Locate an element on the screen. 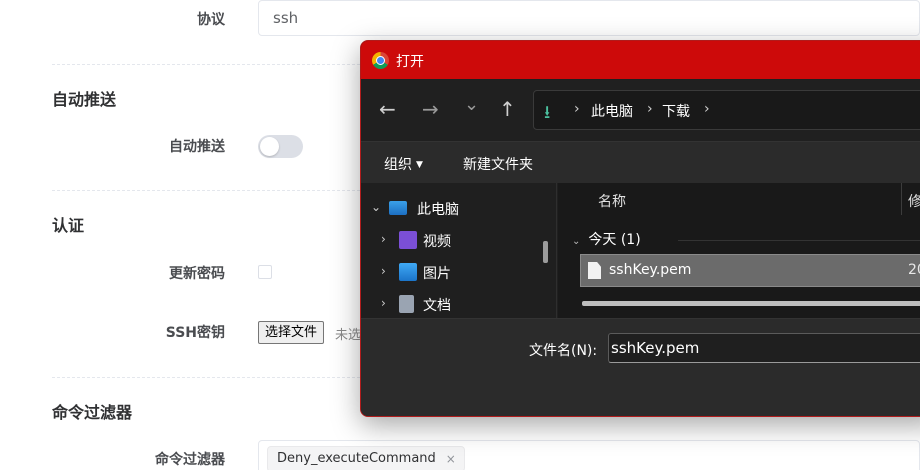 The width and height of the screenshot is (920, 470). filename-label: 文件名(N): is located at coordinates (563, 351).